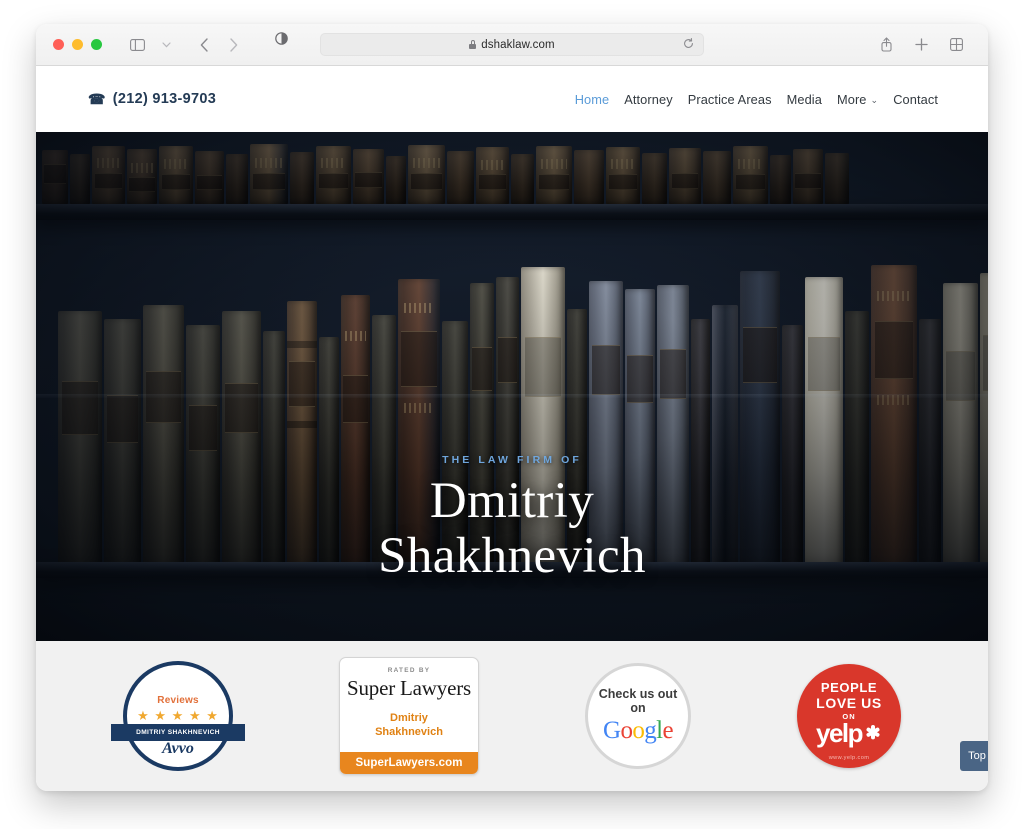 The width and height of the screenshot is (1024, 829). I want to click on maximize-window-button, so click(96, 44).